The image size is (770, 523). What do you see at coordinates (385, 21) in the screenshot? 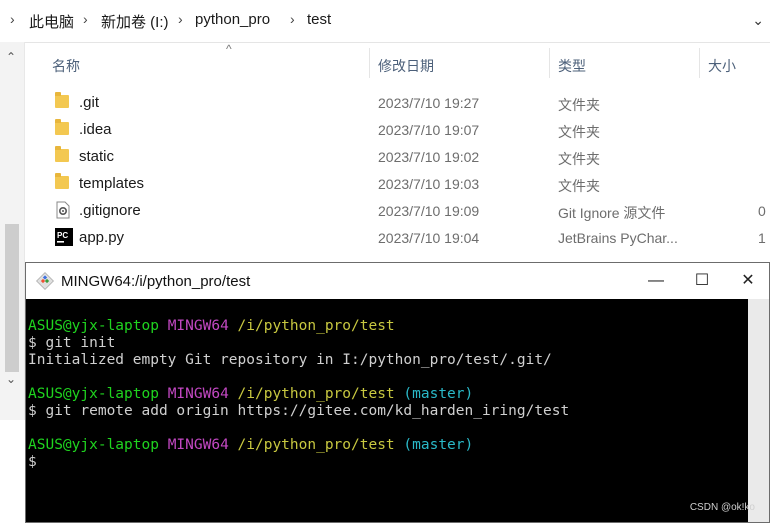
I see `address-bar: › 此电脑 › 新加卷 (I:) › python_pro › test ⌄` at bounding box center [385, 21].